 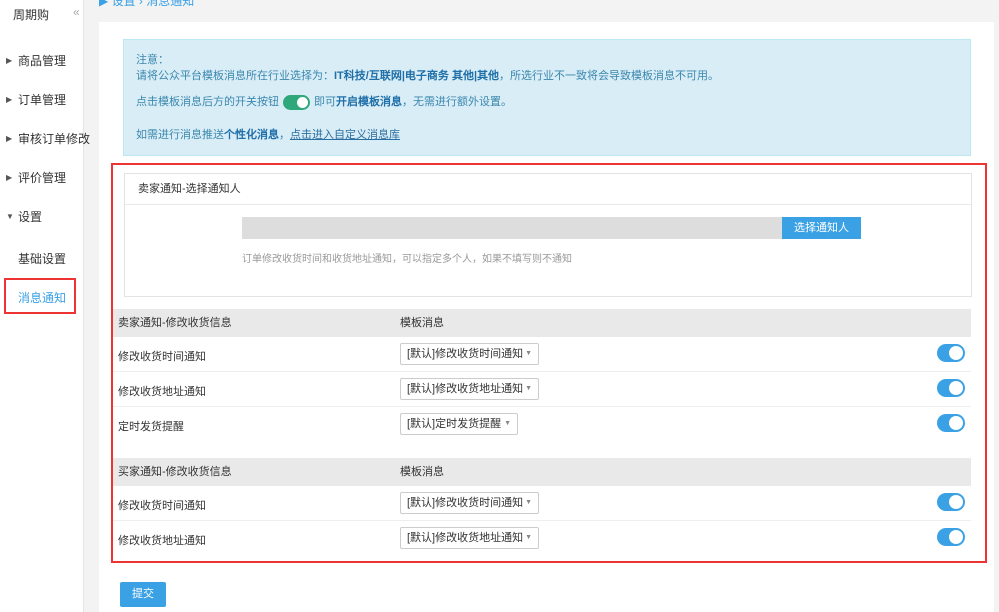 I want to click on buyer-table-header: 买家通知-修改收货信息 模板消息, so click(x=542, y=472).